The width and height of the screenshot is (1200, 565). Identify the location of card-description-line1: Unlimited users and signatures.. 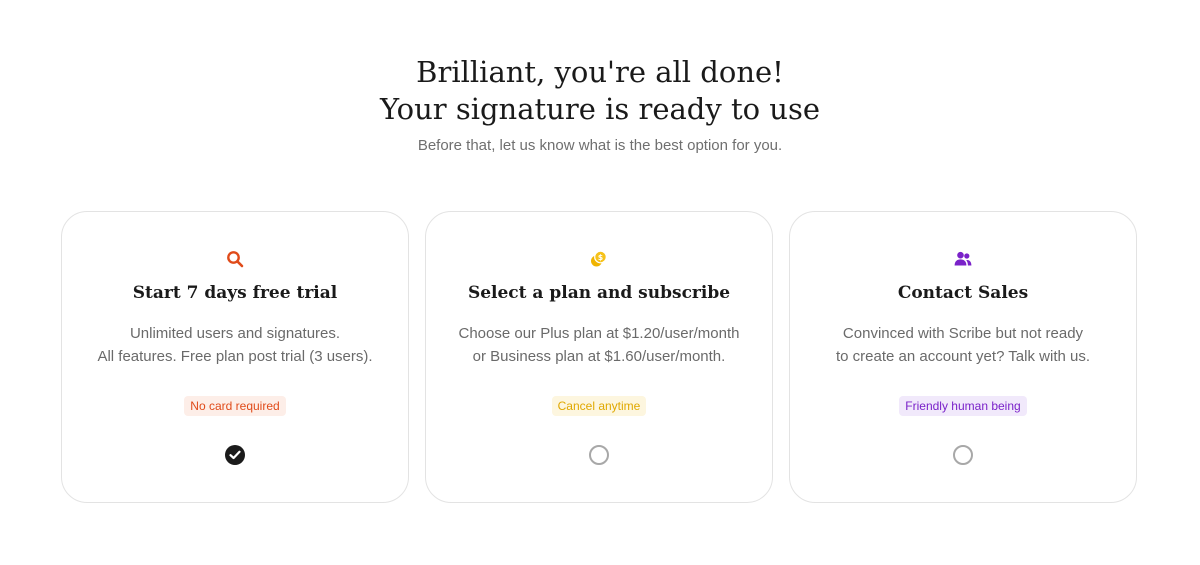
(235, 333).